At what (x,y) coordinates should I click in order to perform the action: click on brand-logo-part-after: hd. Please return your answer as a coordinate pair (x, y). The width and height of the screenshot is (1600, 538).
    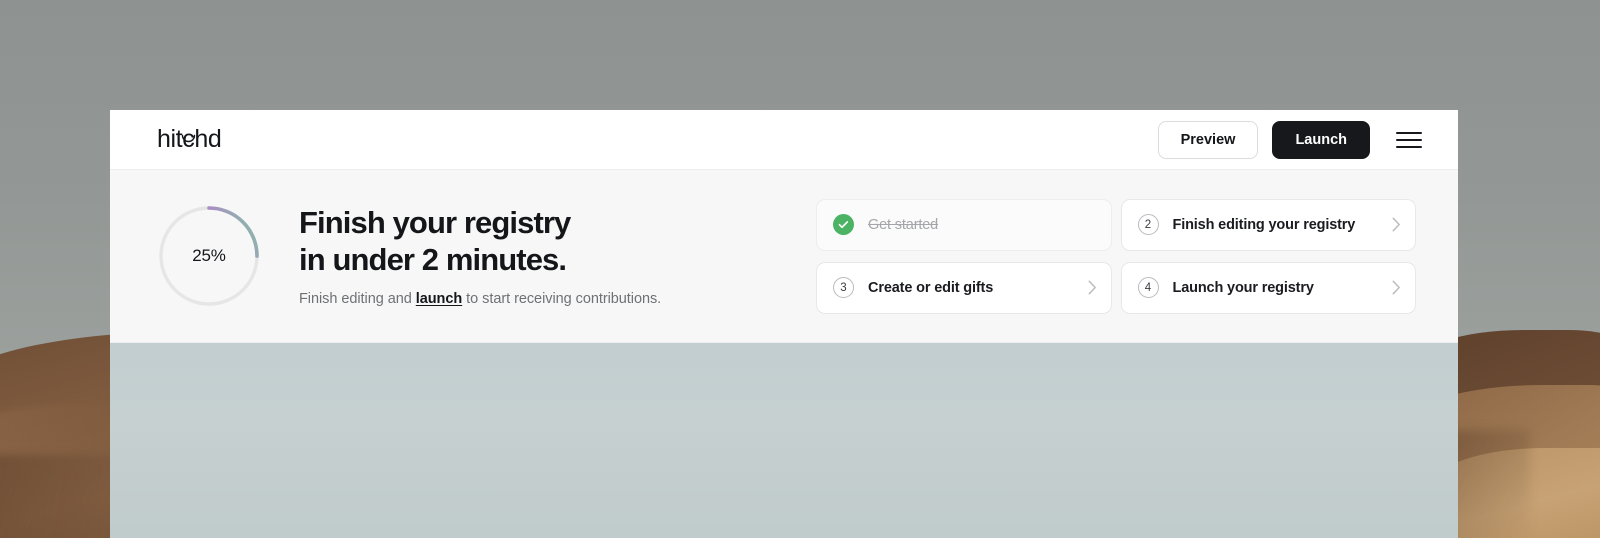
    Looking at the image, I should click on (208, 139).